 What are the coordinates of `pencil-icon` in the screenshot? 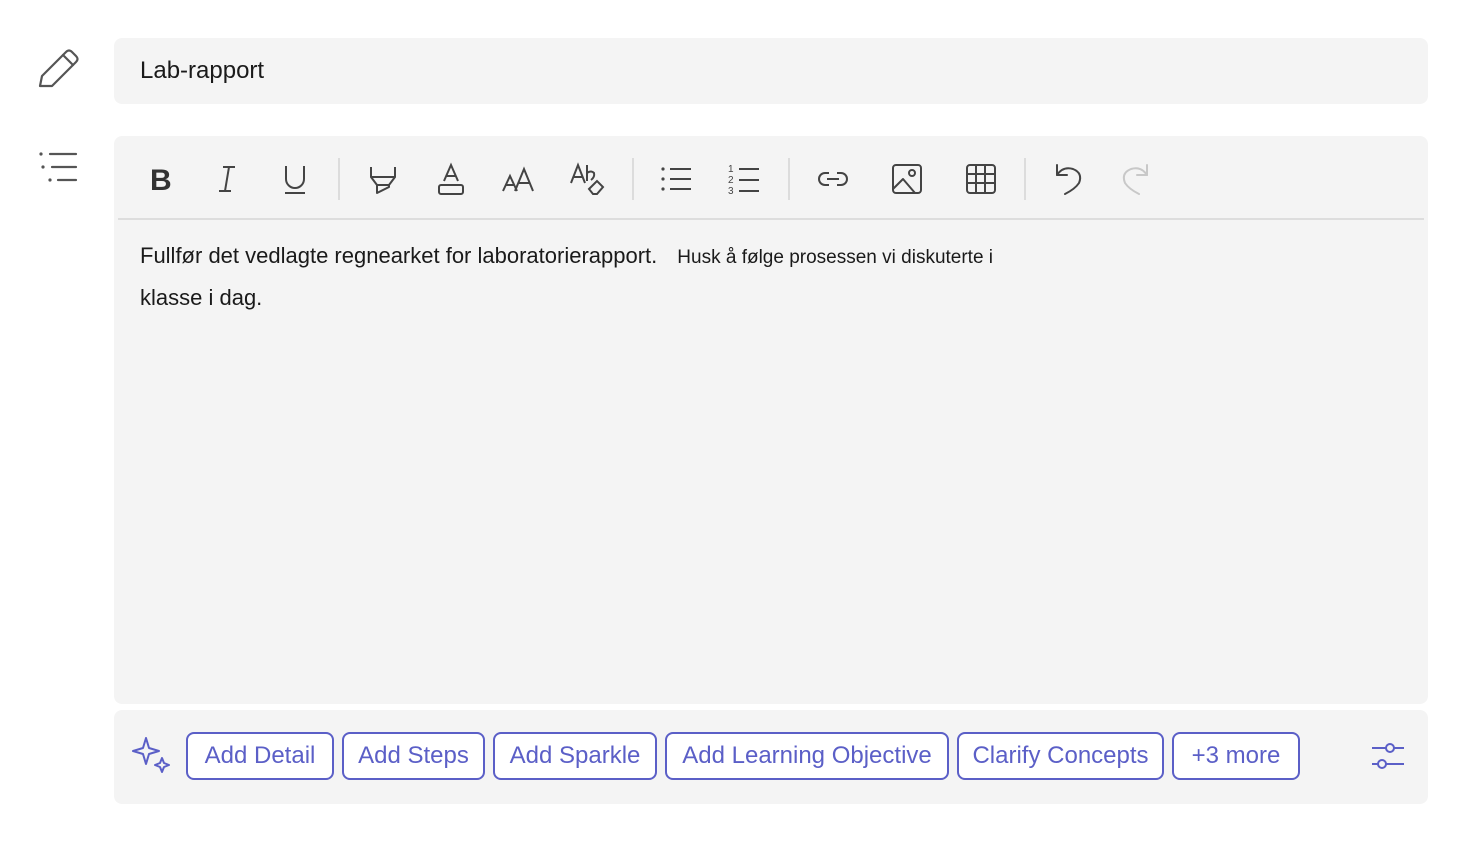 It's located at (59, 68).